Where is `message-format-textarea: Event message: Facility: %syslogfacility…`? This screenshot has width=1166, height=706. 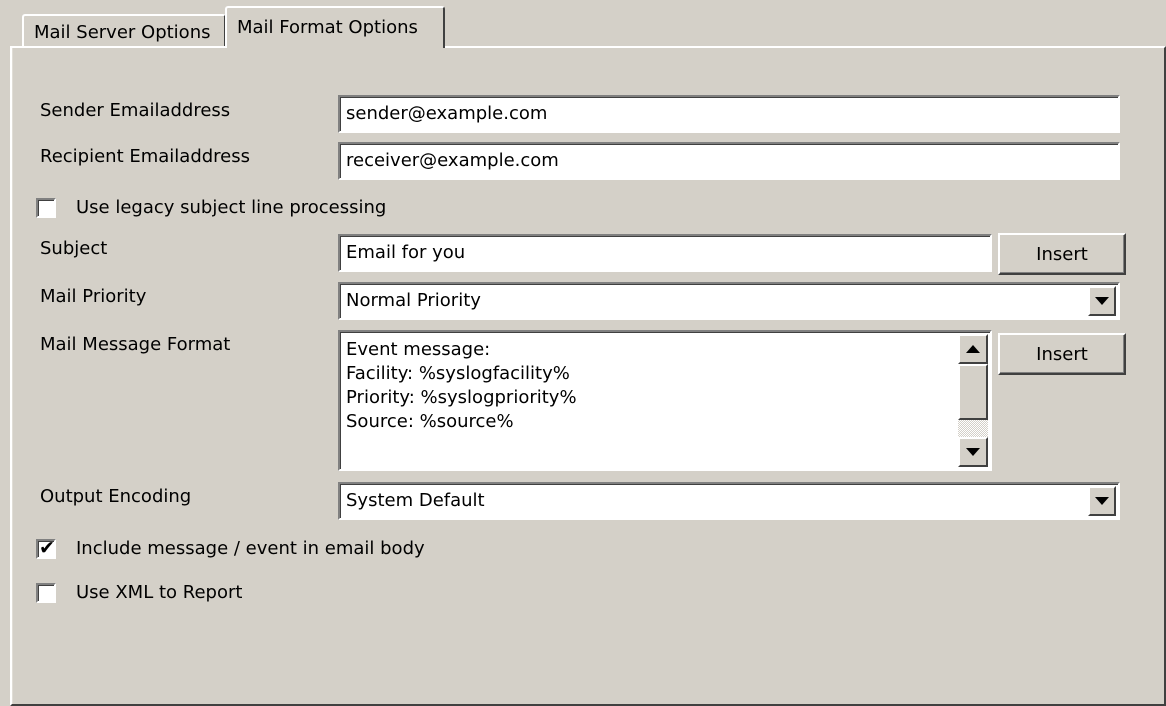
message-format-textarea: Event message: Facility: %syslogfacility… is located at coordinates (665, 400).